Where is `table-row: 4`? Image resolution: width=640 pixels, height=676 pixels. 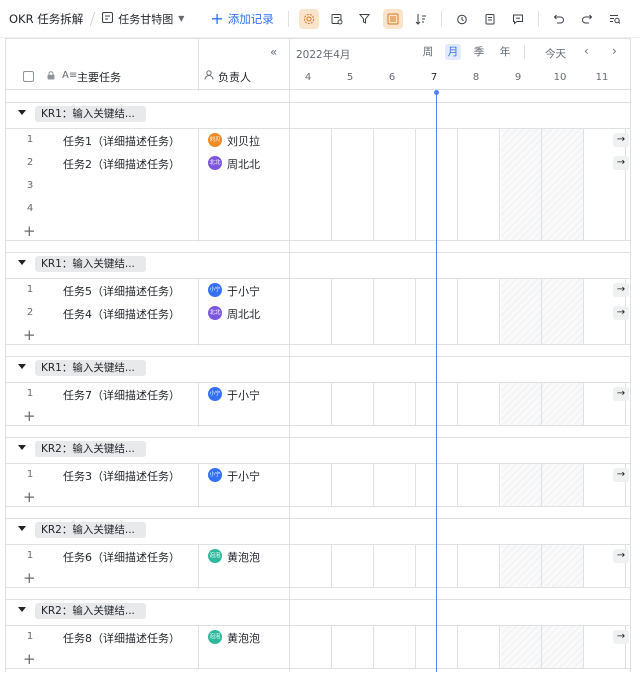
table-row: 4 is located at coordinates (148, 209).